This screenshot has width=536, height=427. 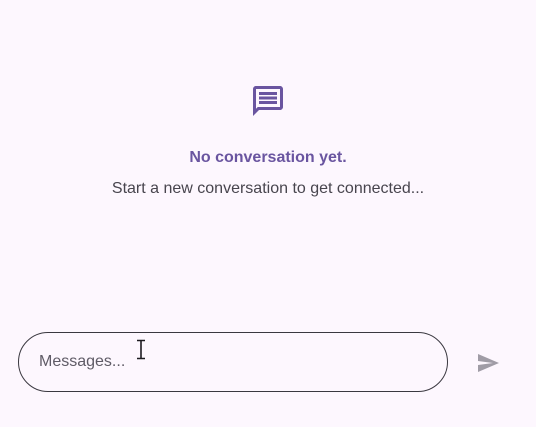 I want to click on chat-bubble-icon, so click(x=268, y=101).